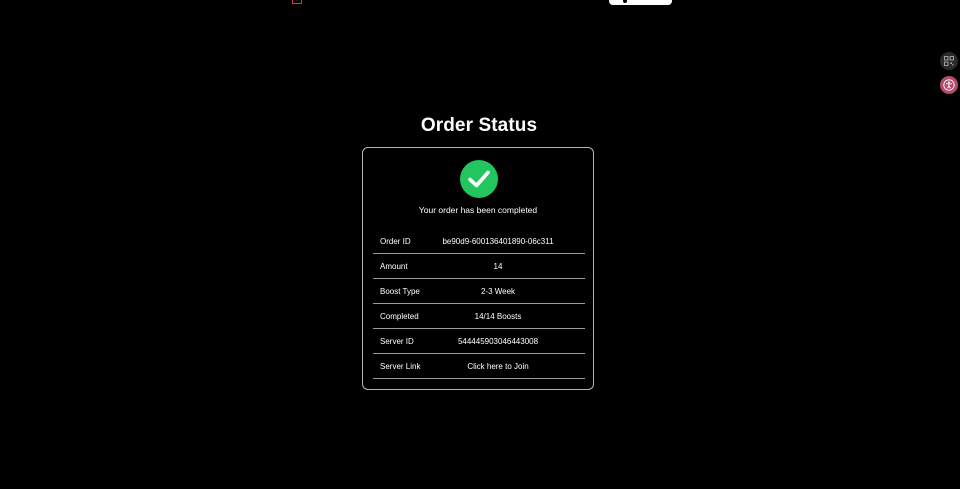  I want to click on detail-row-boost-type: Boost Type 2-3 Week, so click(479, 291).